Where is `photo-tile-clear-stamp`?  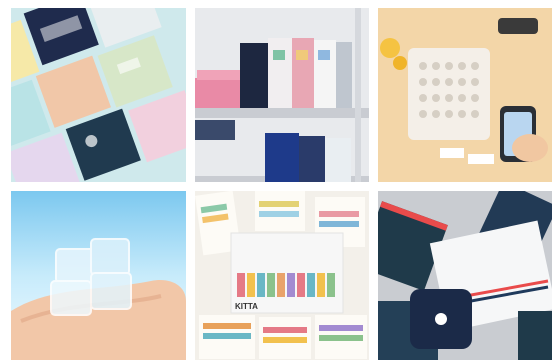
photo-tile-clear-stamp is located at coordinates (98, 275).